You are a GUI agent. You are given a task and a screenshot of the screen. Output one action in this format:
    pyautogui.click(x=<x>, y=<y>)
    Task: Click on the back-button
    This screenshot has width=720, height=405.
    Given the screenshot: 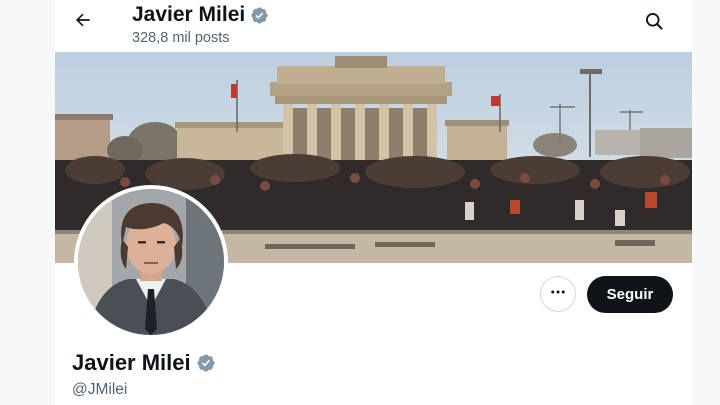 What is the action you would take?
    pyautogui.click(x=83, y=22)
    